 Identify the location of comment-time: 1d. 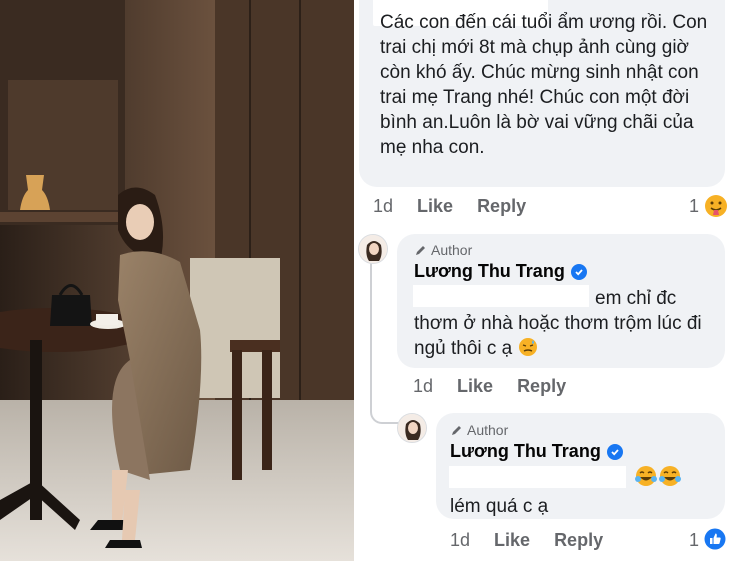
(383, 206).